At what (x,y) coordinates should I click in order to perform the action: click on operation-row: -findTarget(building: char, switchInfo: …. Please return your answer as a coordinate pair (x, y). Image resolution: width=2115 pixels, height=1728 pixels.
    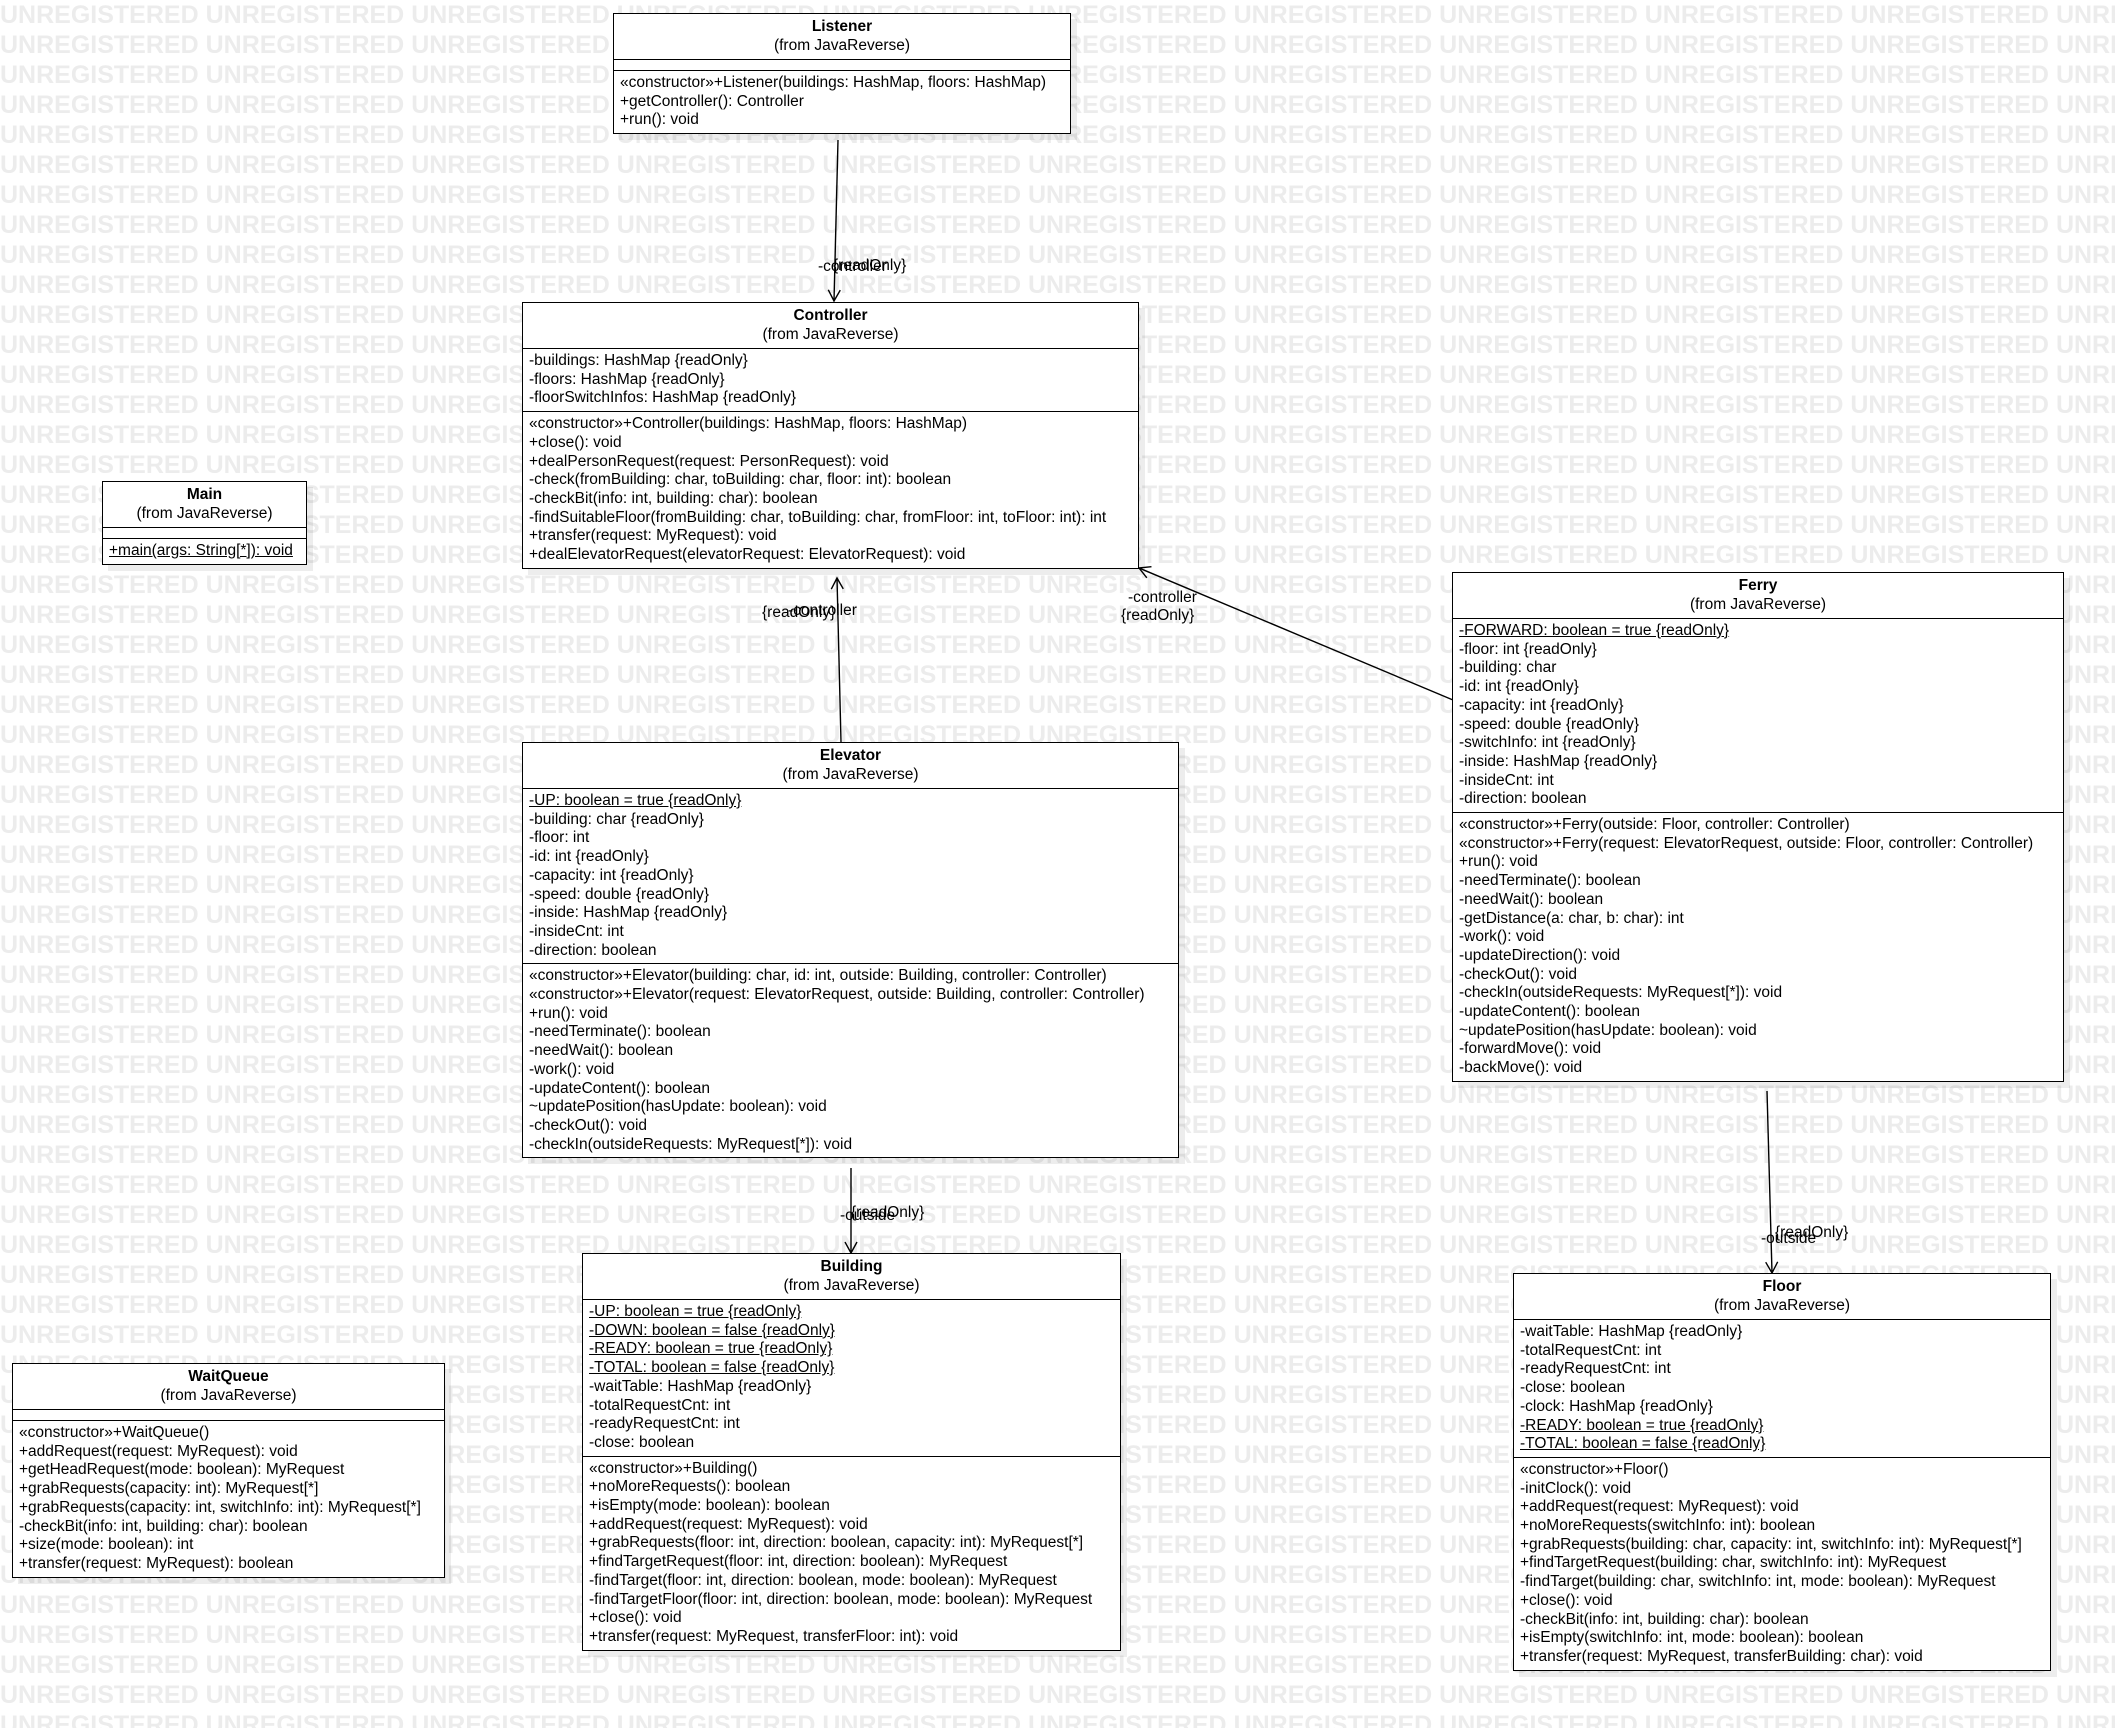
    Looking at the image, I should click on (1758, 1582).